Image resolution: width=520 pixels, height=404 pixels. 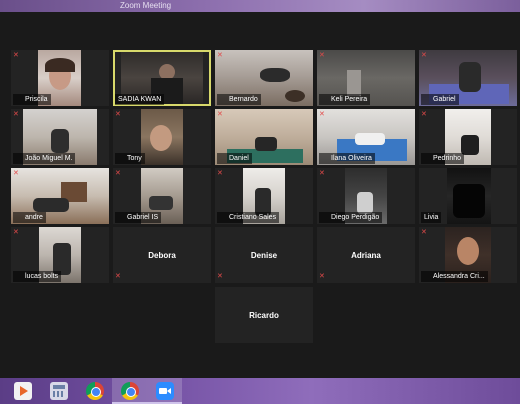 I want to click on participant-tile: ✕ Ilana Oliveira, so click(x=366, y=137).